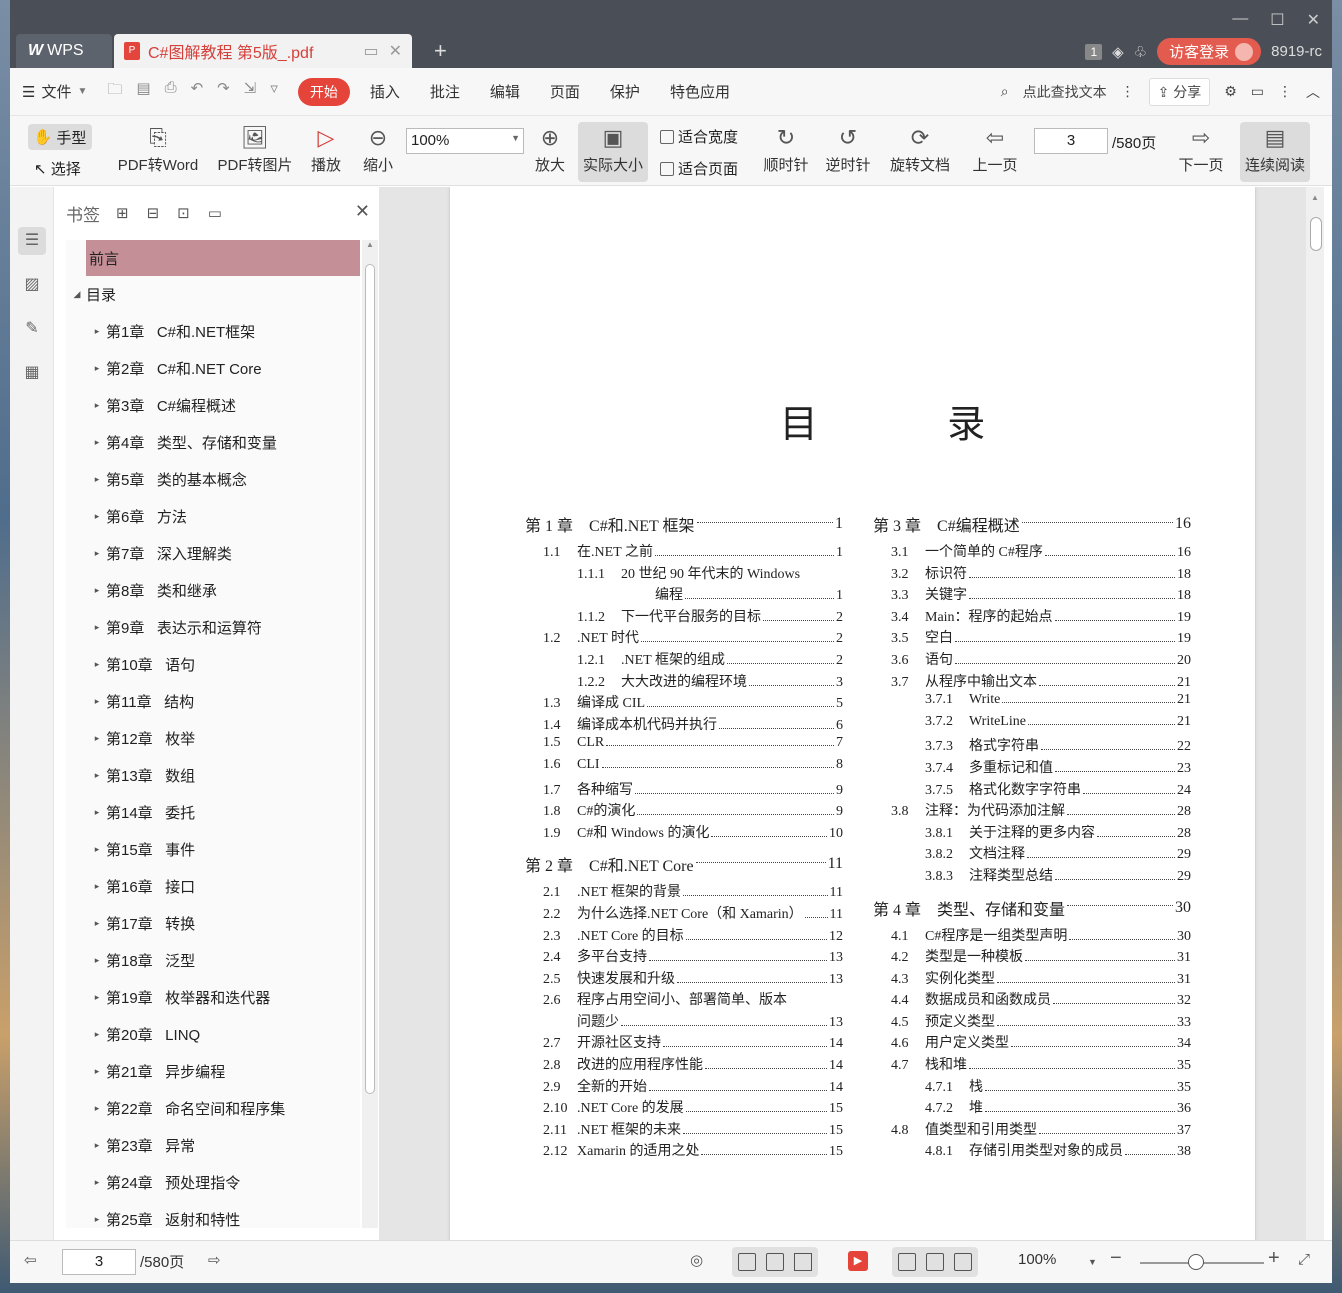 The image size is (1342, 1293). Describe the element at coordinates (395, 51) in the screenshot. I see `close-tab-icon: ✕` at that location.